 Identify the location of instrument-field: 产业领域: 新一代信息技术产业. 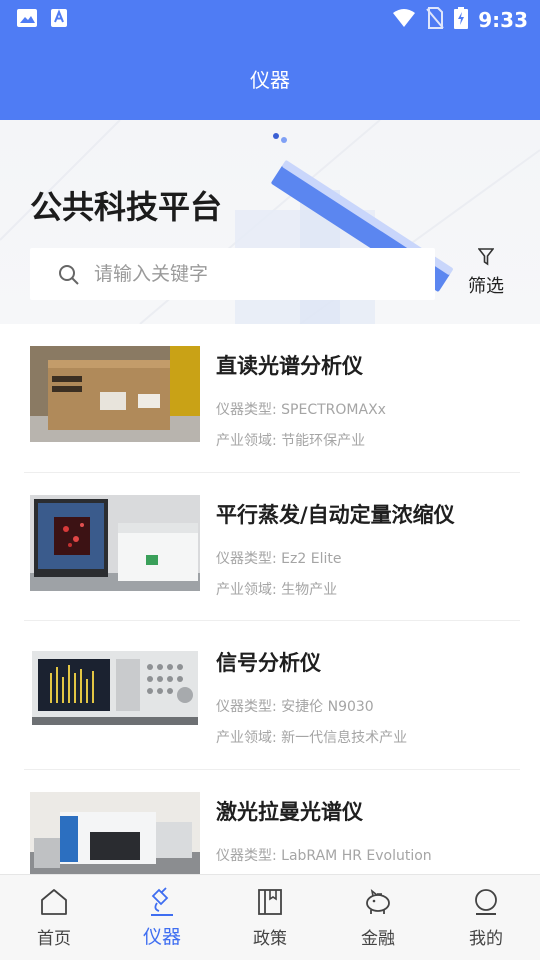
(312, 738).